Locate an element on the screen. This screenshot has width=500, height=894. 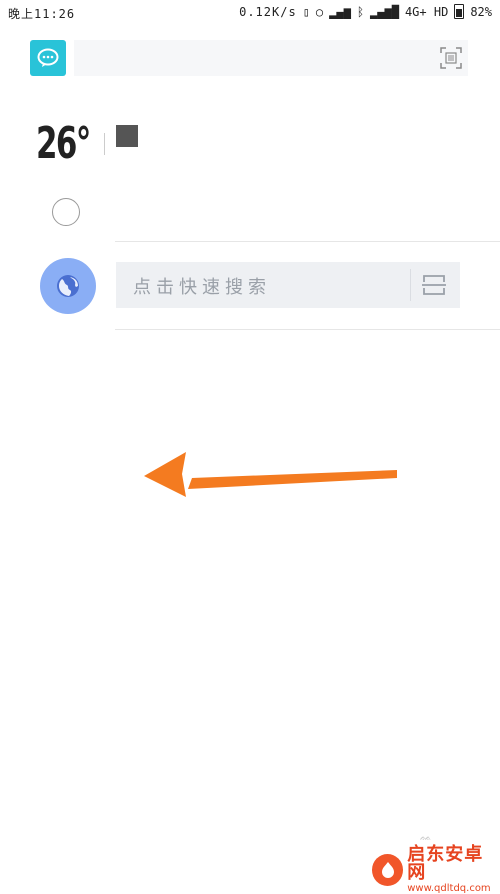
top-search-area is located at coordinates (271, 58).